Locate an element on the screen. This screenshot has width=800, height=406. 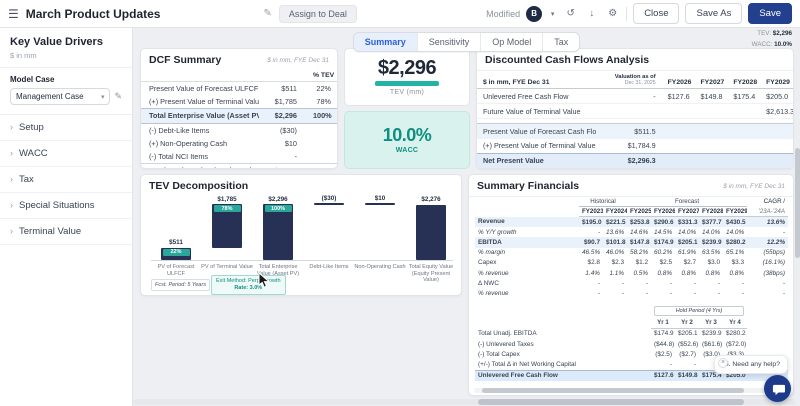
dcf-analysis-row: Future Value of Terminal Value $2,613.3 is located at coordinates (635, 111).